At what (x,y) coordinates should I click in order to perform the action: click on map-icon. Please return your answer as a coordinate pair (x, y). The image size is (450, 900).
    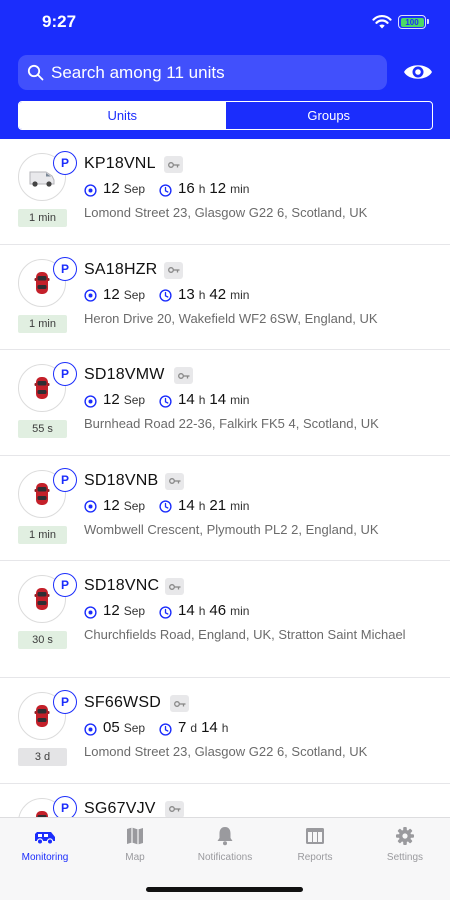
    Looking at the image, I should click on (135, 836).